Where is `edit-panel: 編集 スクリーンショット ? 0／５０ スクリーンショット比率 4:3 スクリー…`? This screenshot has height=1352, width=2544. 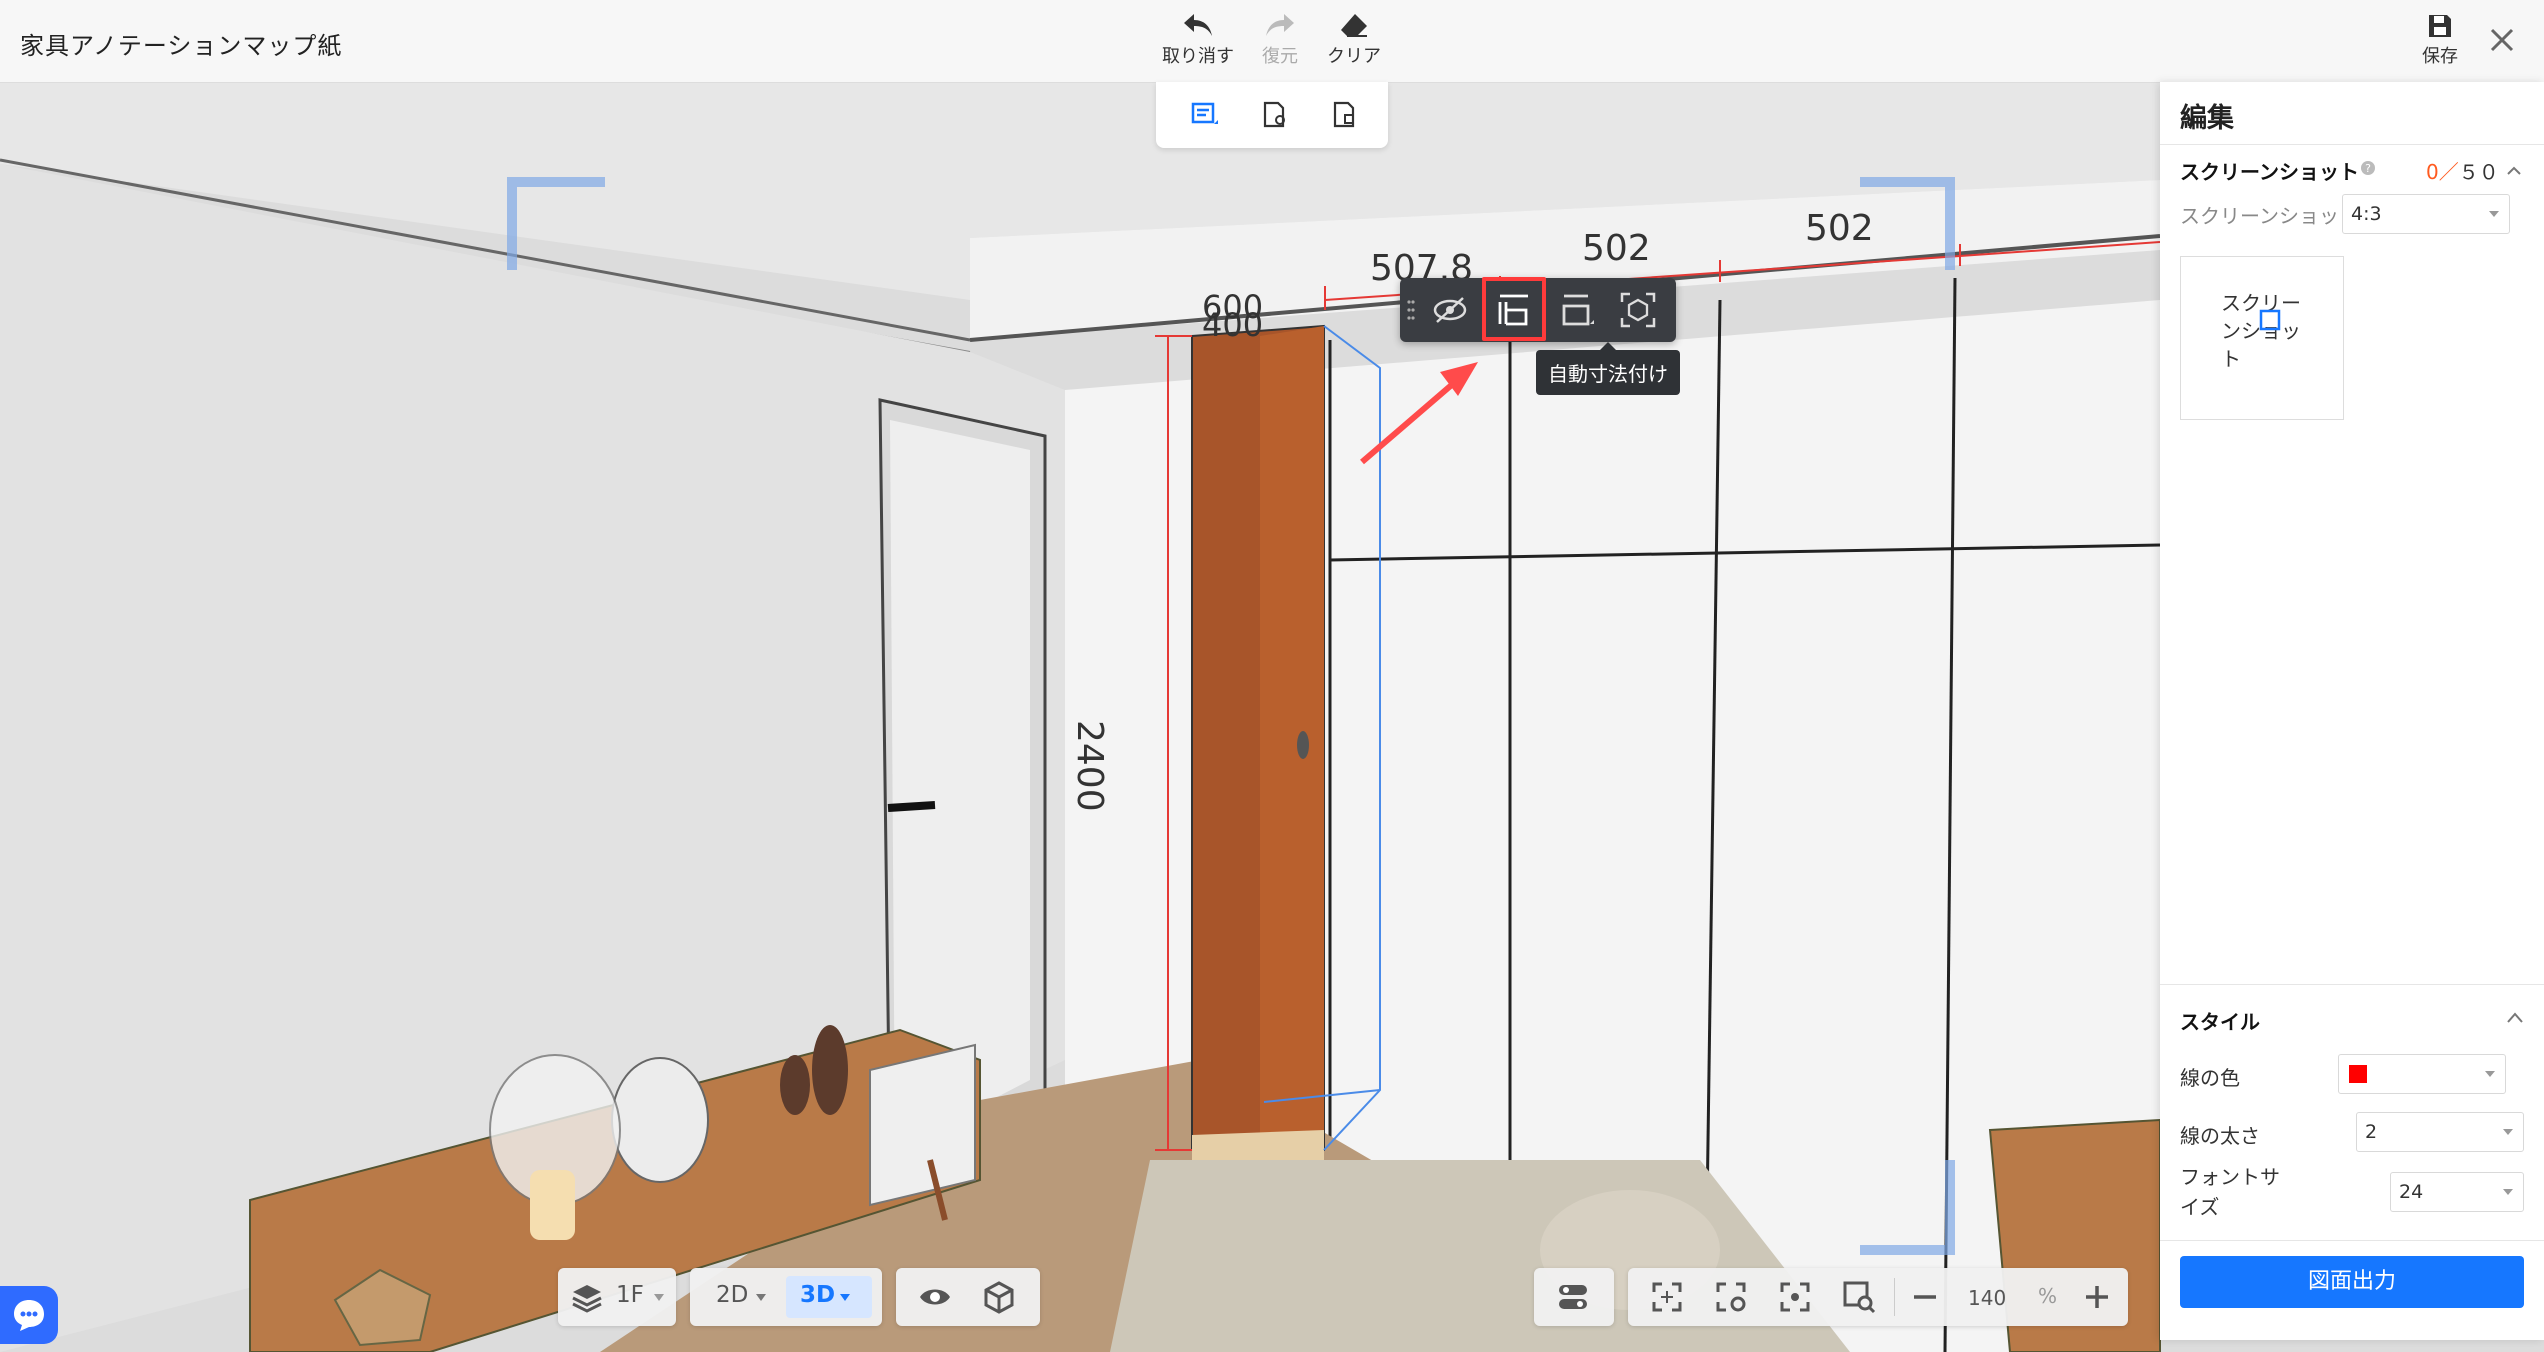 edit-panel: 編集 スクリーンショット ? 0／５０ スクリーンショット比率 4:3 スクリー… is located at coordinates (2352, 711).